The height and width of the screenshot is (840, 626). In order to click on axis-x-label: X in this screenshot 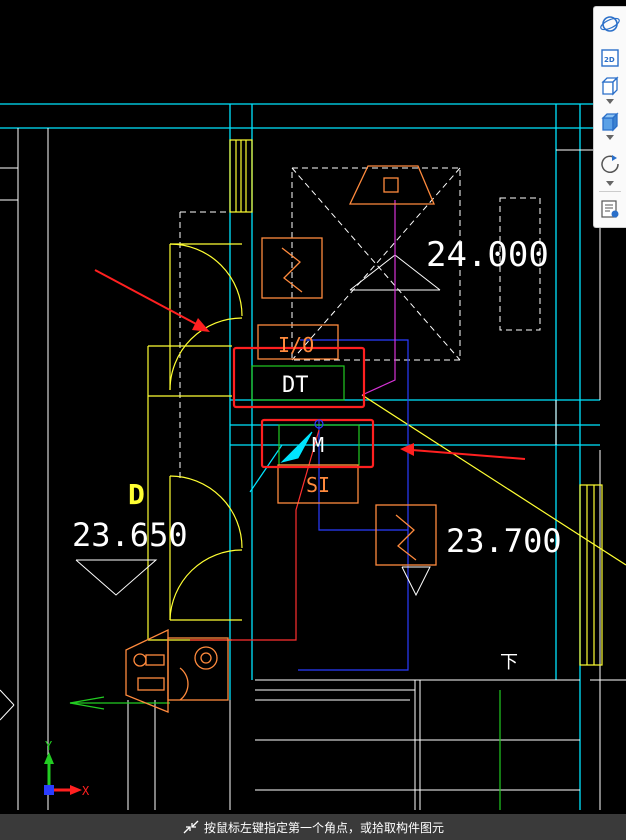, I will do `click(86, 791)`.